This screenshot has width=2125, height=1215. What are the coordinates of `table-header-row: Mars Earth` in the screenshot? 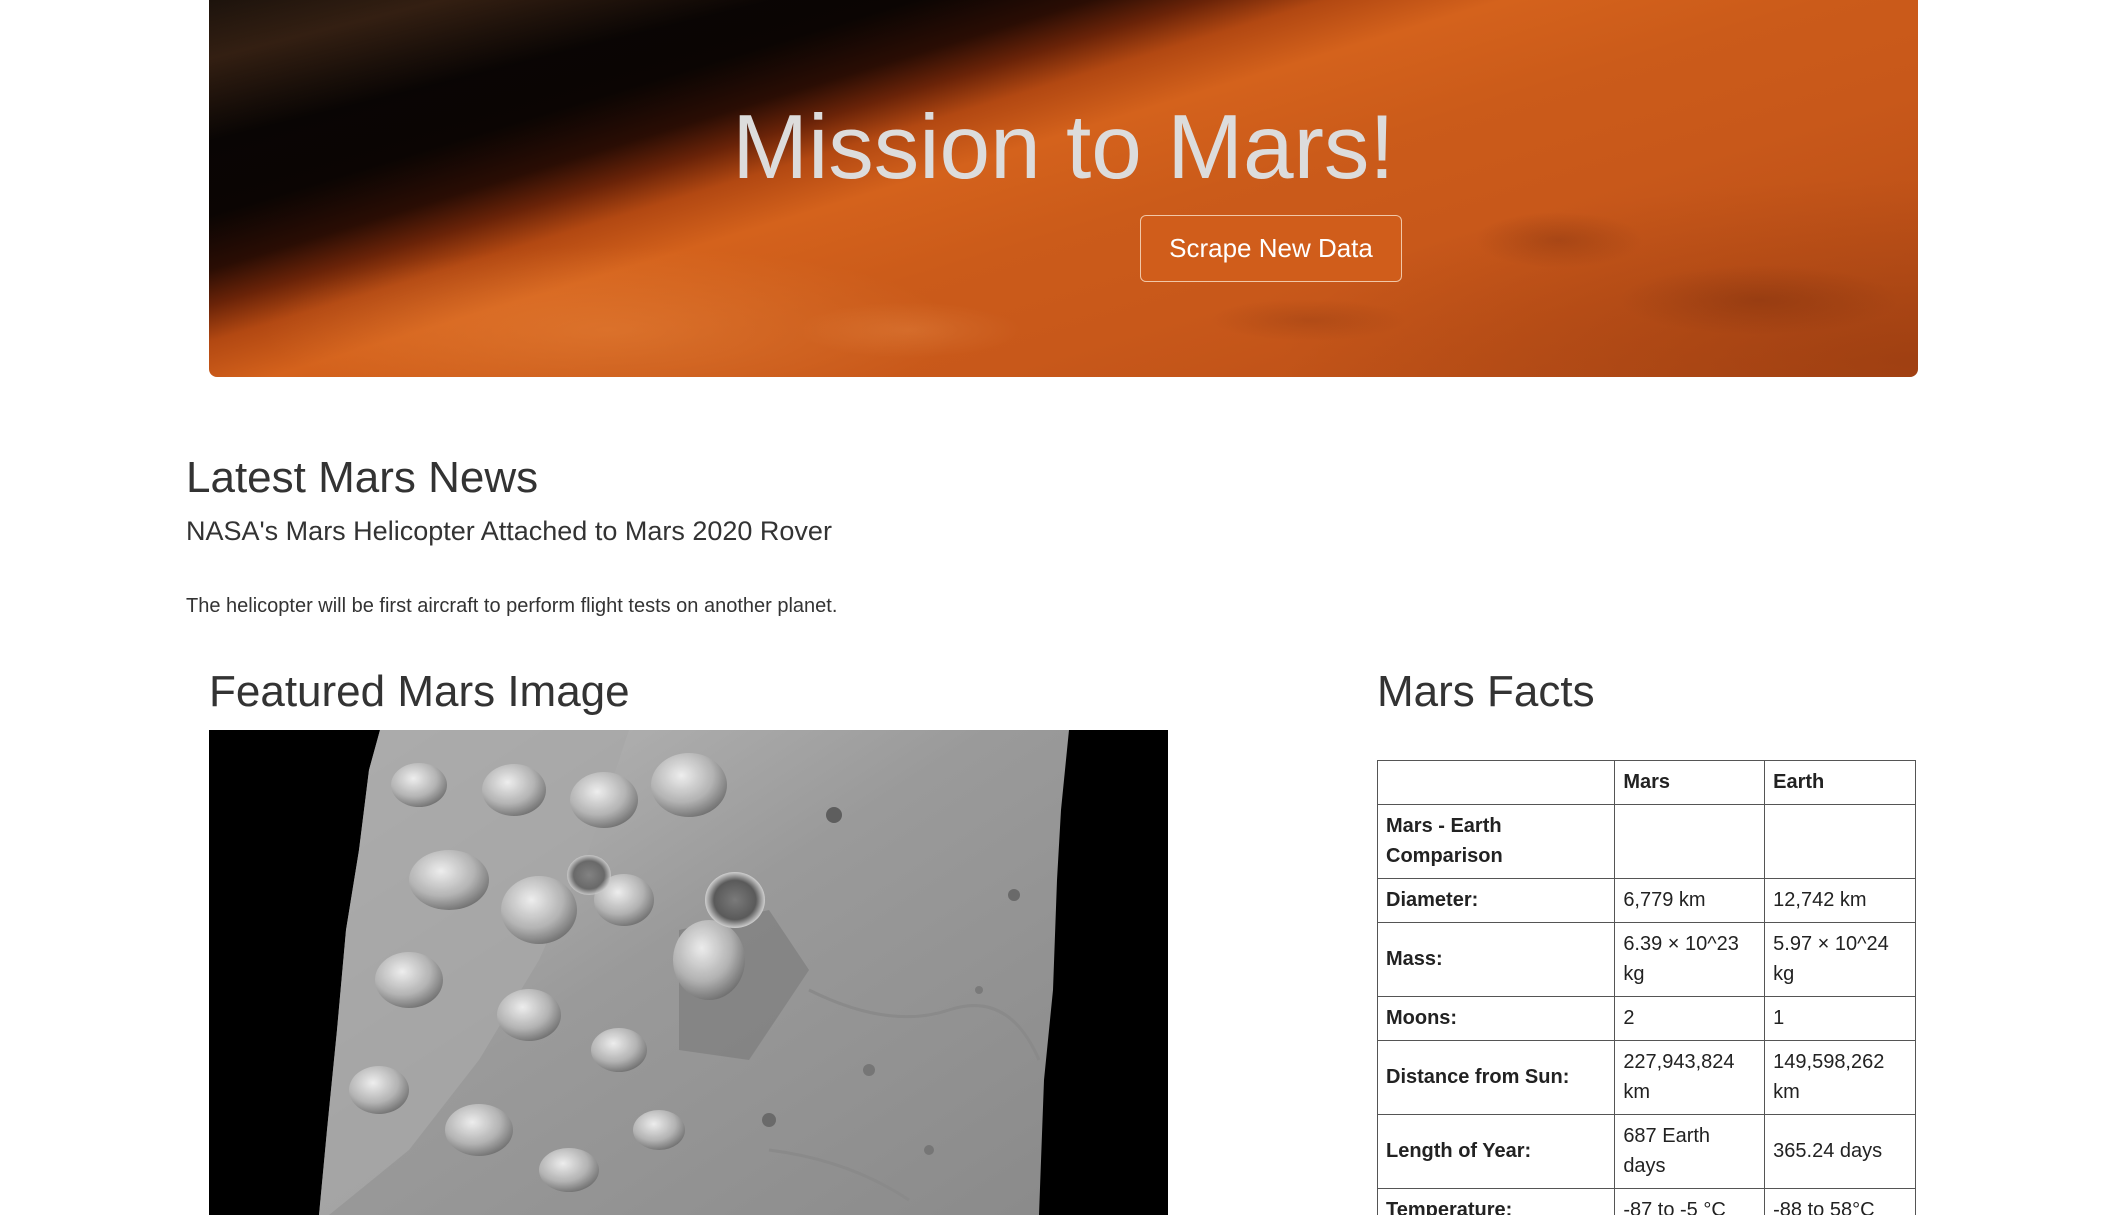 It's located at (1646, 782).